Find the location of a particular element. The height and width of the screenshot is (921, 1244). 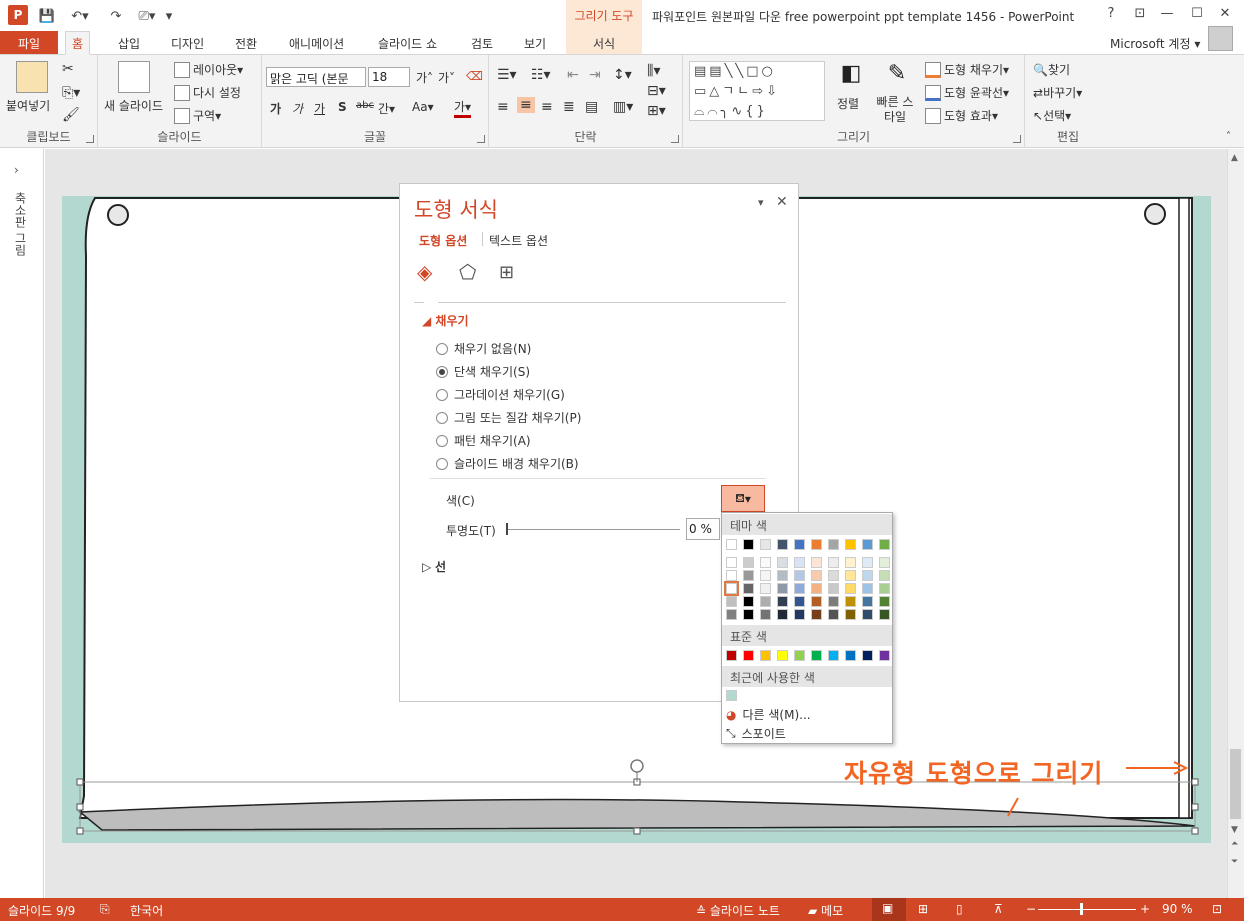

collapse-ribbon-icon: ˄ is located at coordinates (1228, 136).